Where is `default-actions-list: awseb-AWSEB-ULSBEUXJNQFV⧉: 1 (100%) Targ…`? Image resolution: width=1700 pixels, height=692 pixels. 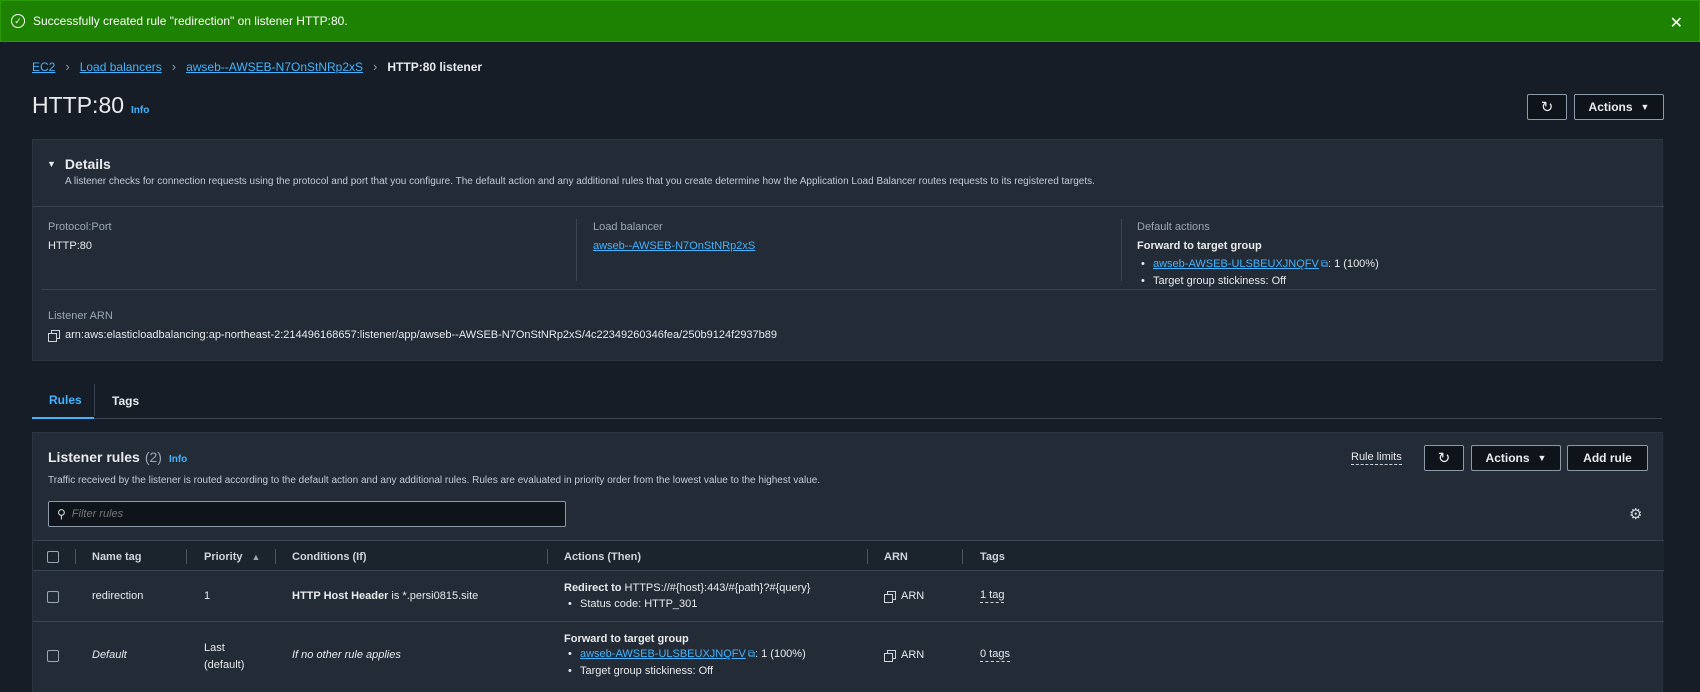
default-actions-list: awseb-AWSEB-ULSBEUXJNQFV⧉: 1 (100%) Targ… is located at coordinates (1258, 273).